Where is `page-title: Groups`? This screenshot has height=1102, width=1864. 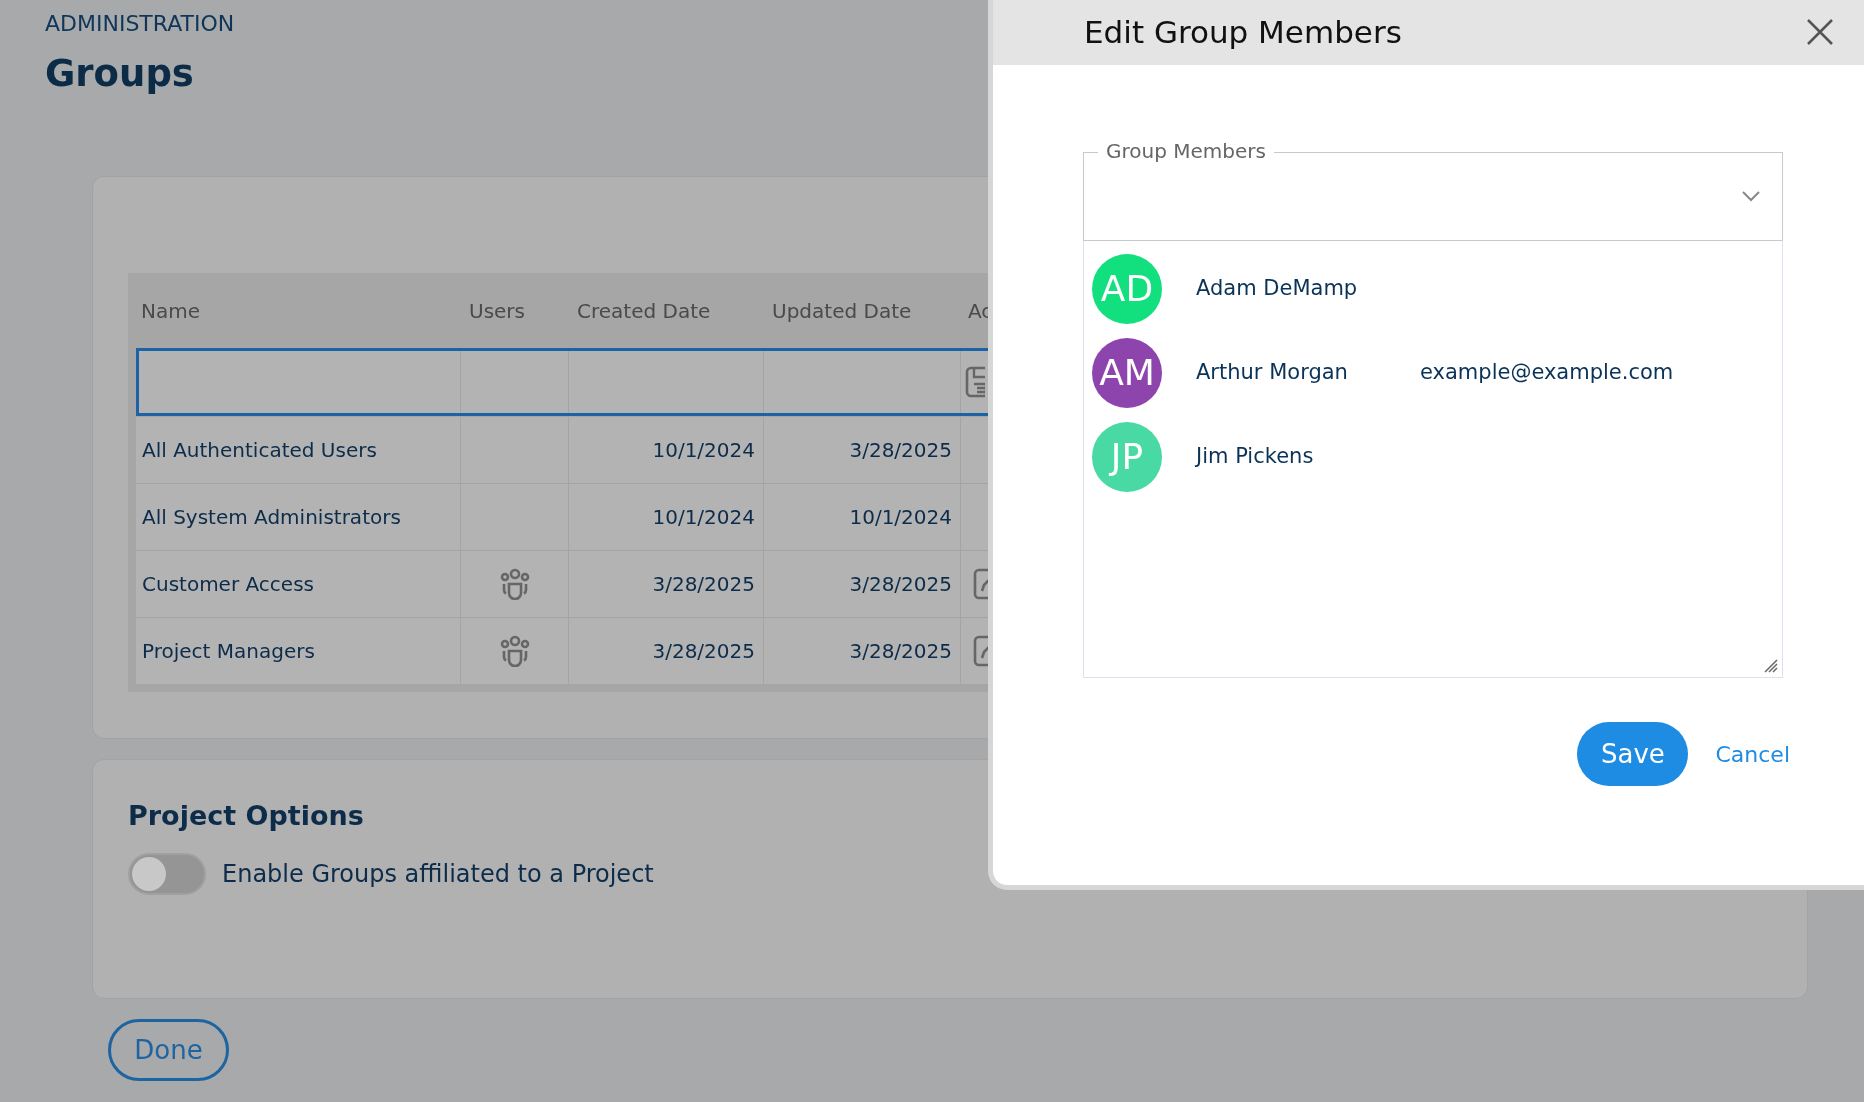
page-title: Groups is located at coordinates (120, 74).